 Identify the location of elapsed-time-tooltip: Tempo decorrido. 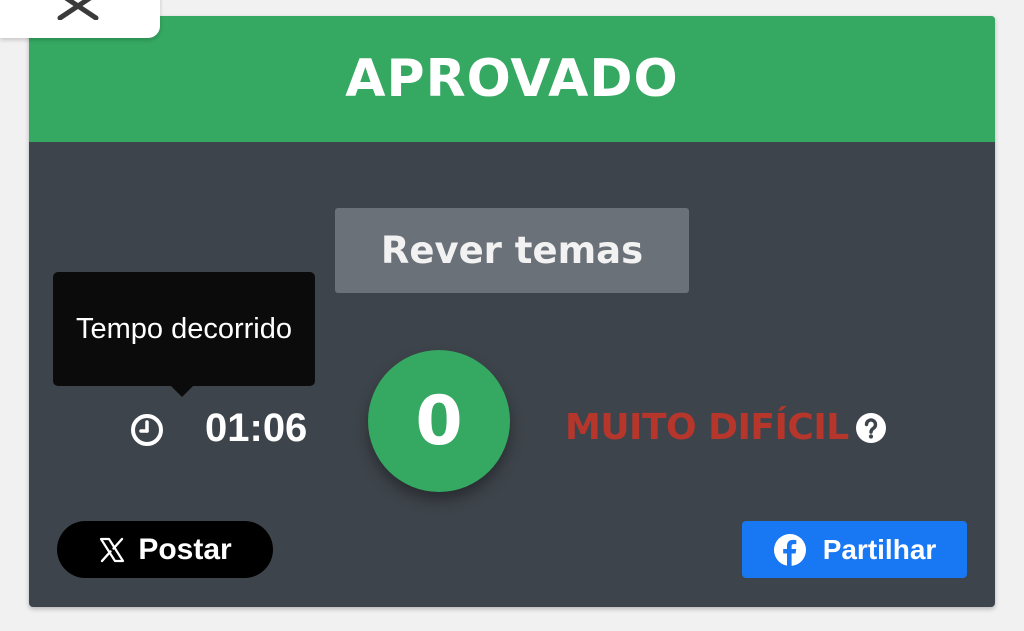
(184, 329).